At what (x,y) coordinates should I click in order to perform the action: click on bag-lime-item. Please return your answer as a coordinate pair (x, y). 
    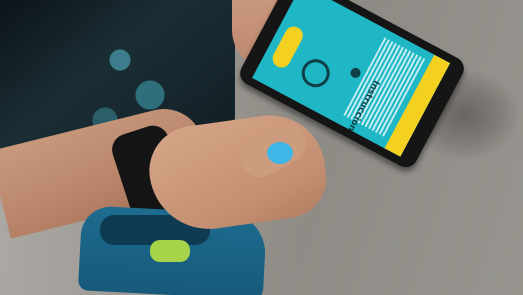
    Looking at the image, I should click on (170, 251).